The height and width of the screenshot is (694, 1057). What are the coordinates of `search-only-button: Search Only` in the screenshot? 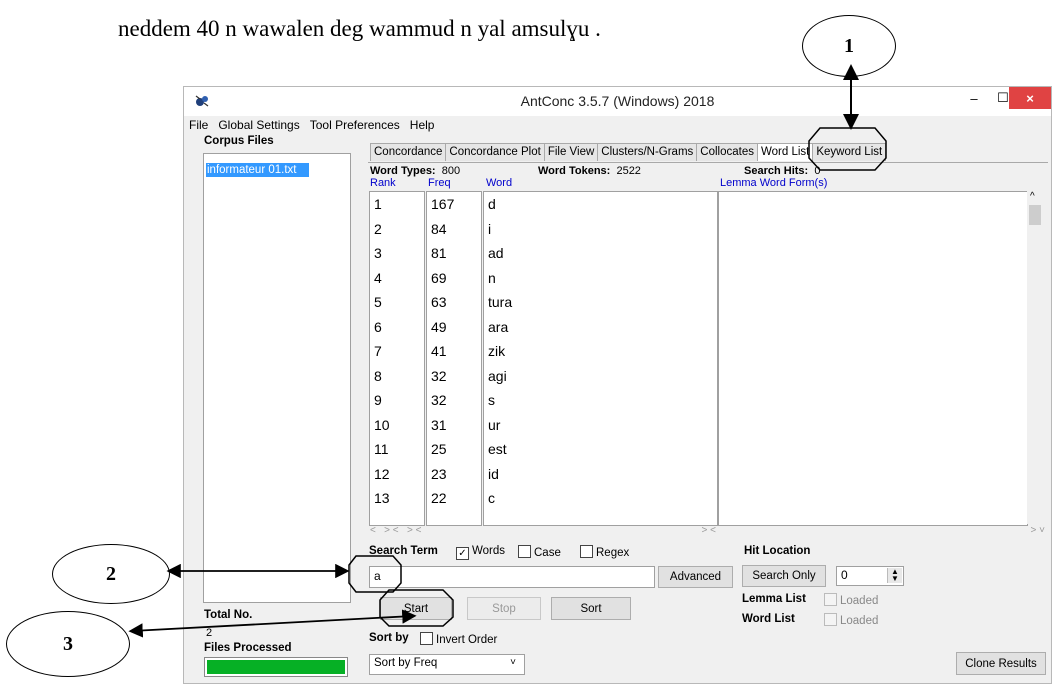 It's located at (784, 576).